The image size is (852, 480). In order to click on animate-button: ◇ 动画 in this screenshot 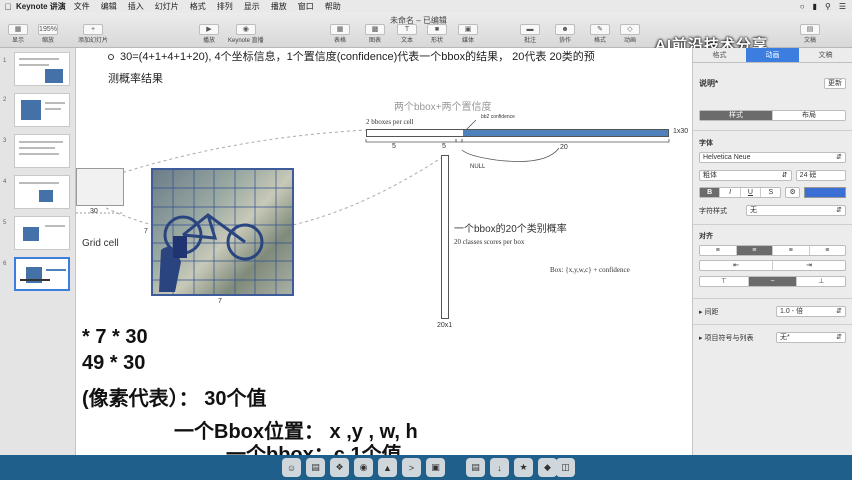, I will do `click(630, 34)`.